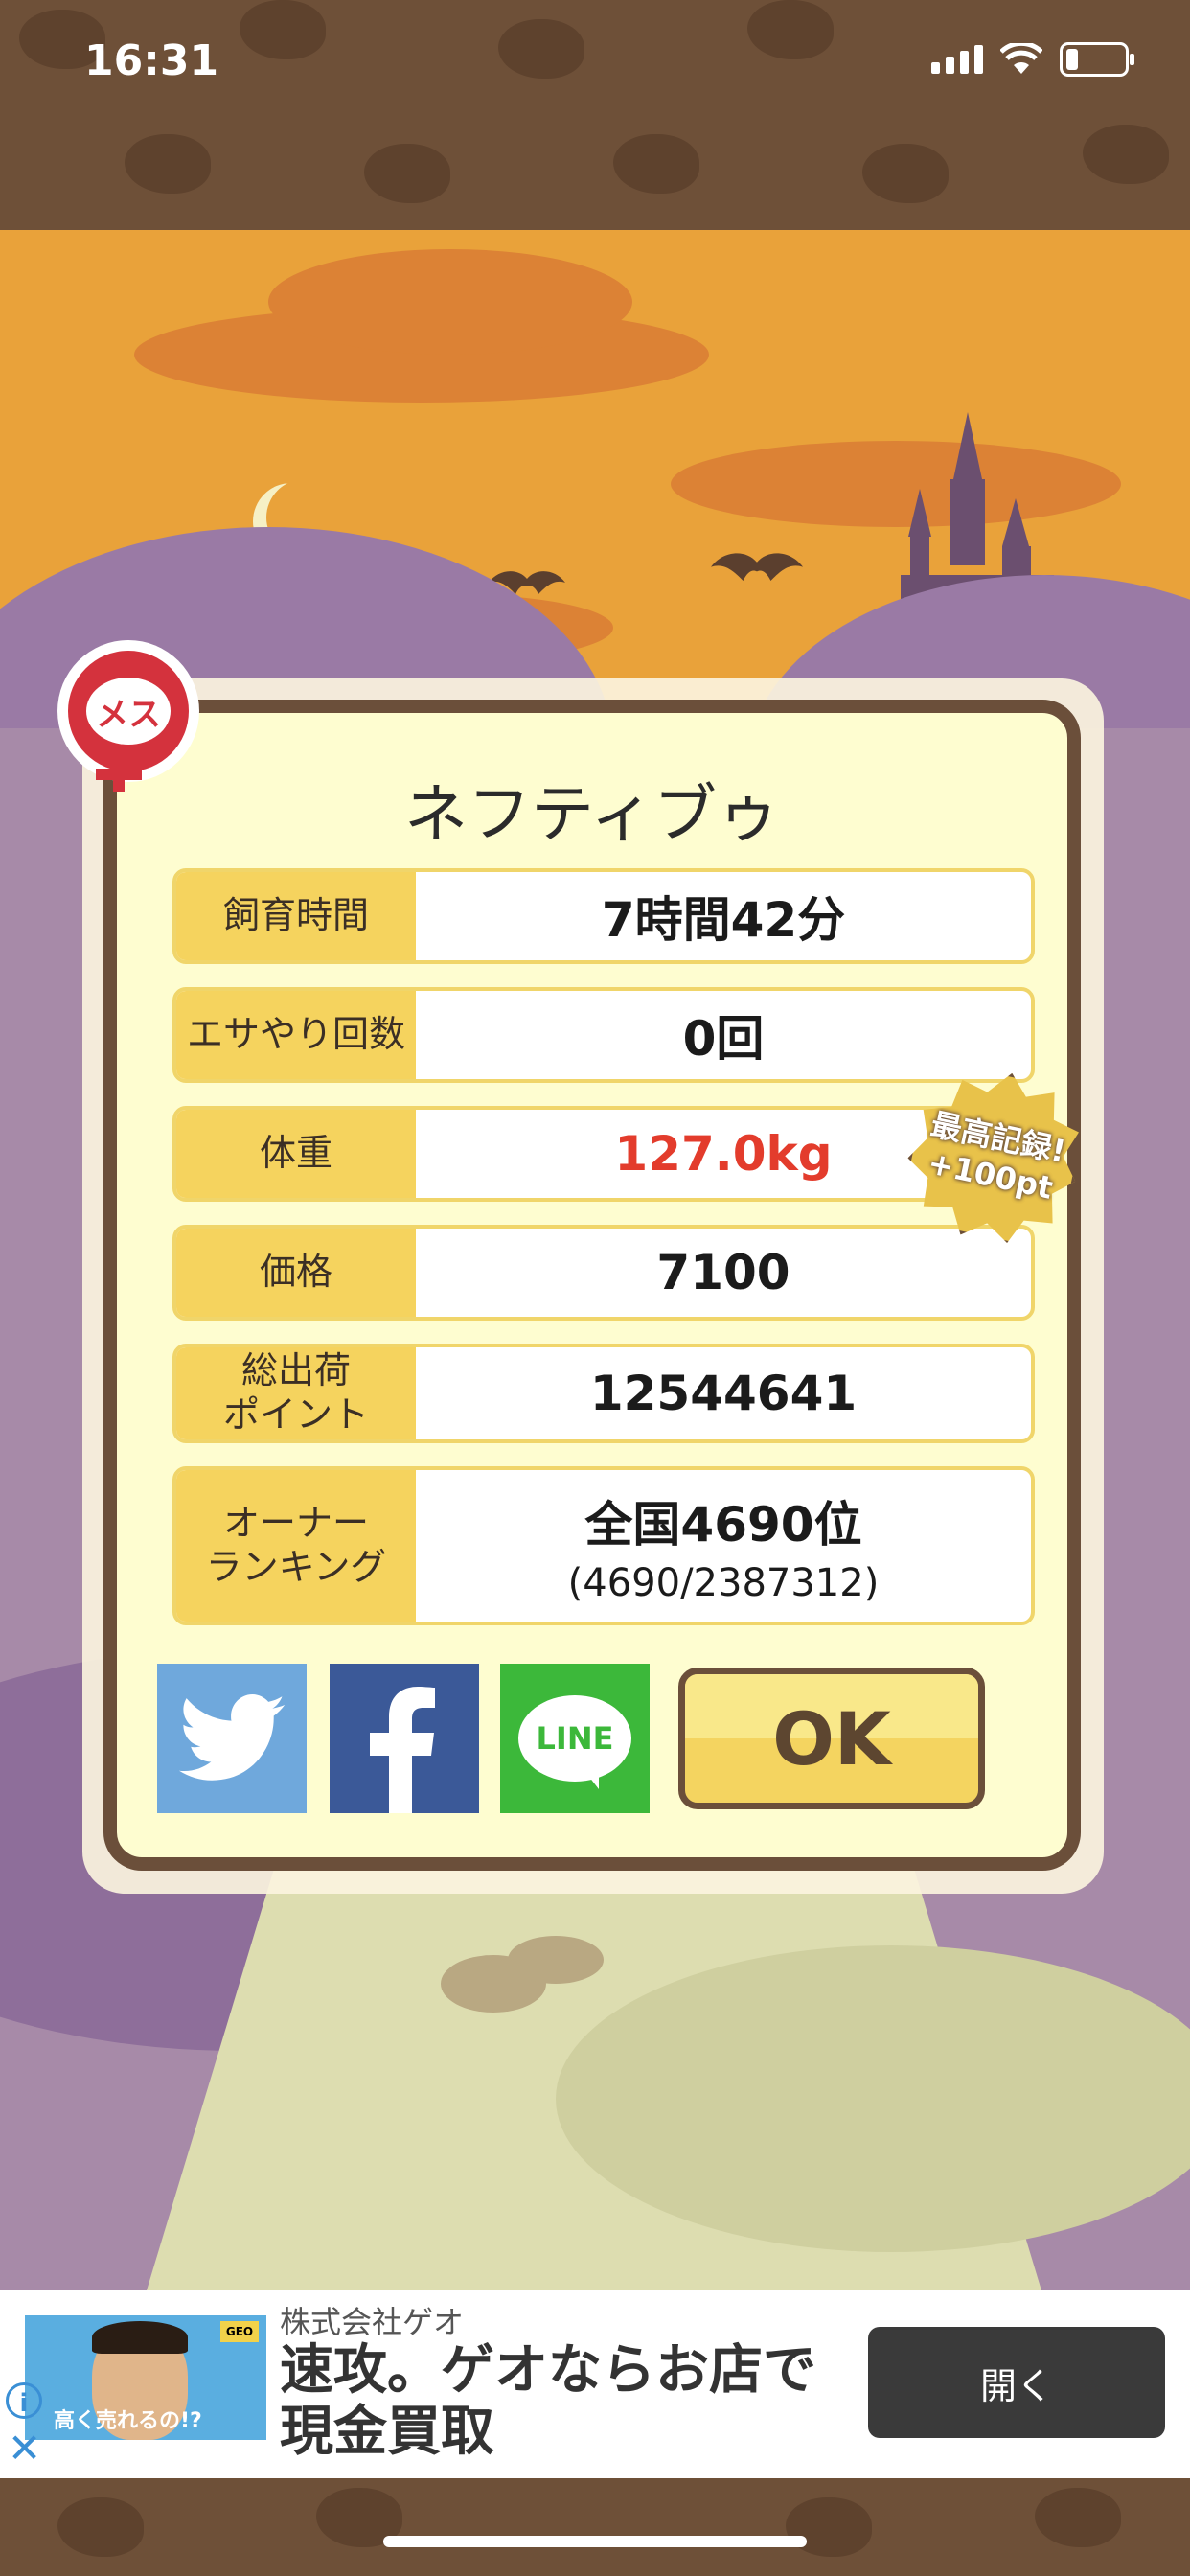 Image resolution: width=1190 pixels, height=2576 pixels. I want to click on home-indicator, so click(595, 2541).